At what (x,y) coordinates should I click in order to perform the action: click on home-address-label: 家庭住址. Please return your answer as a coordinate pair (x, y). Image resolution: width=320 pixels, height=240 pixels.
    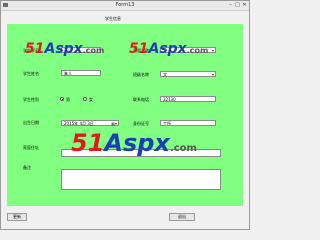
    Looking at the image, I should click on (31, 147).